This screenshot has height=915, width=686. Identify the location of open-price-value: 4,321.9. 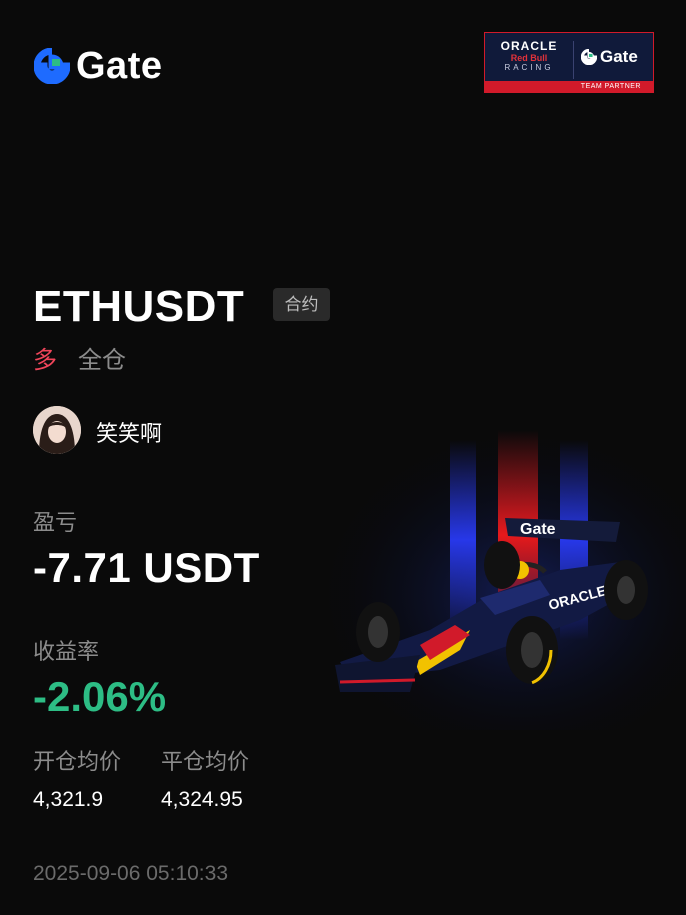
(68, 799).